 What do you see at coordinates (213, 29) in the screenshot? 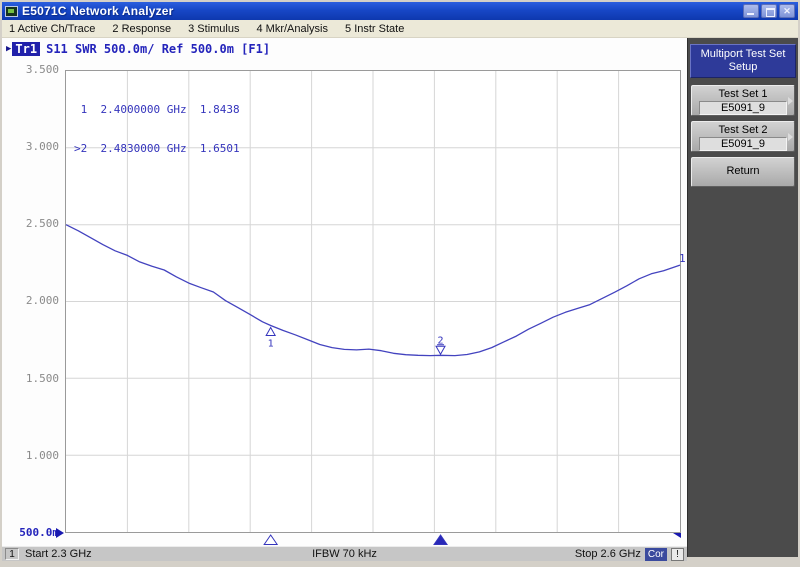
I see `menu-stimulus: 3 Stimulus` at bounding box center [213, 29].